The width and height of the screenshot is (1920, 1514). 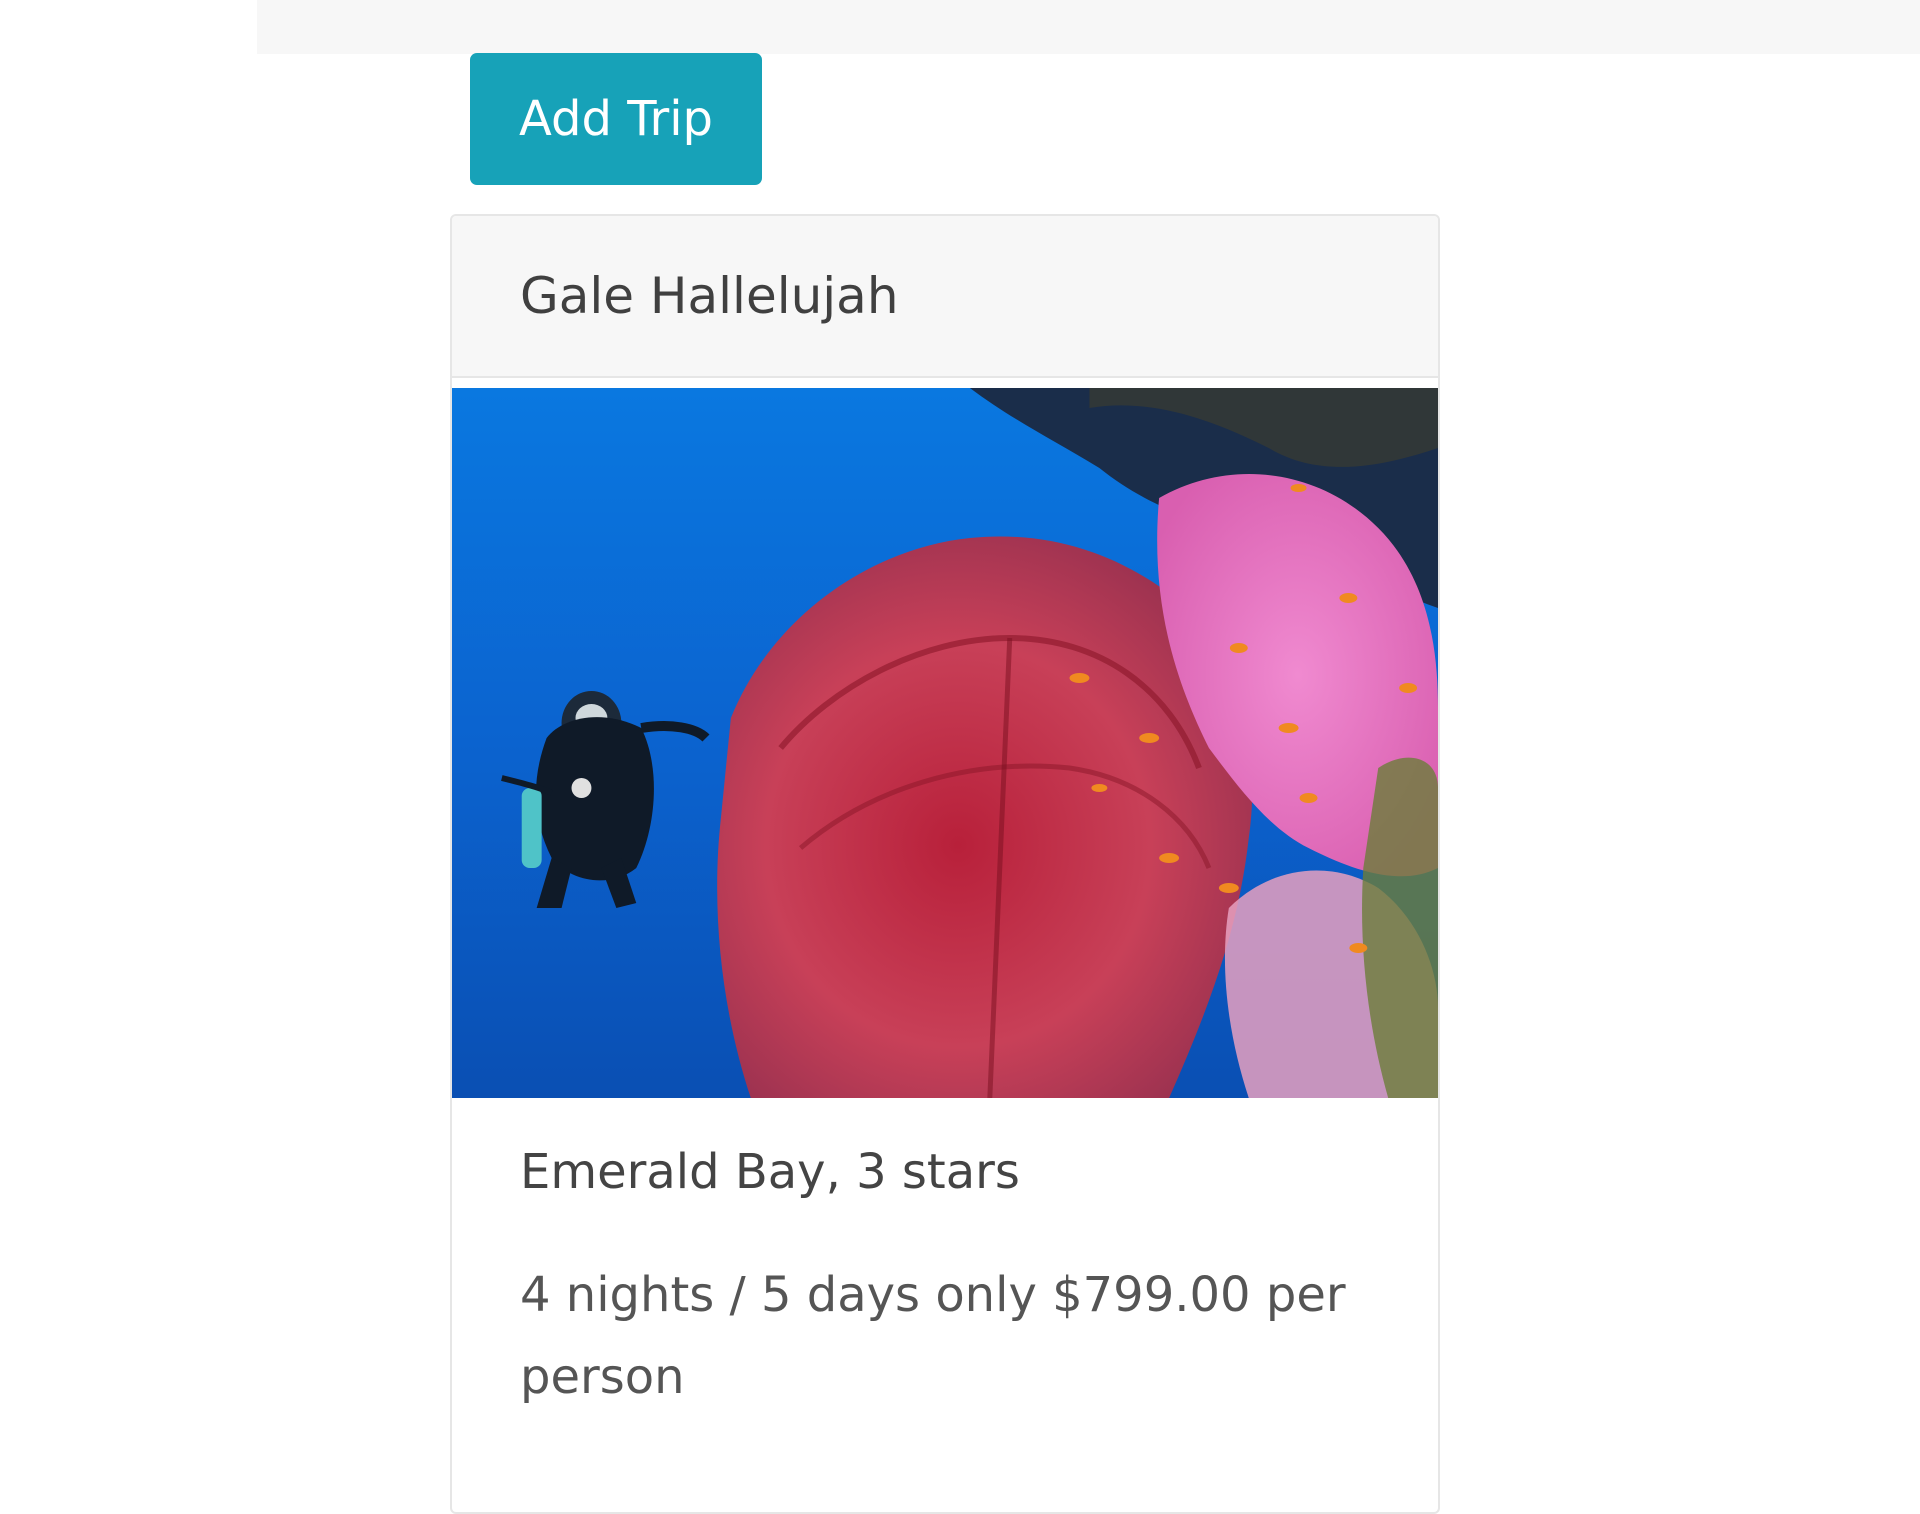 What do you see at coordinates (770, 1172) in the screenshot?
I see `card-title: Emerald Bay, 3 stars` at bounding box center [770, 1172].